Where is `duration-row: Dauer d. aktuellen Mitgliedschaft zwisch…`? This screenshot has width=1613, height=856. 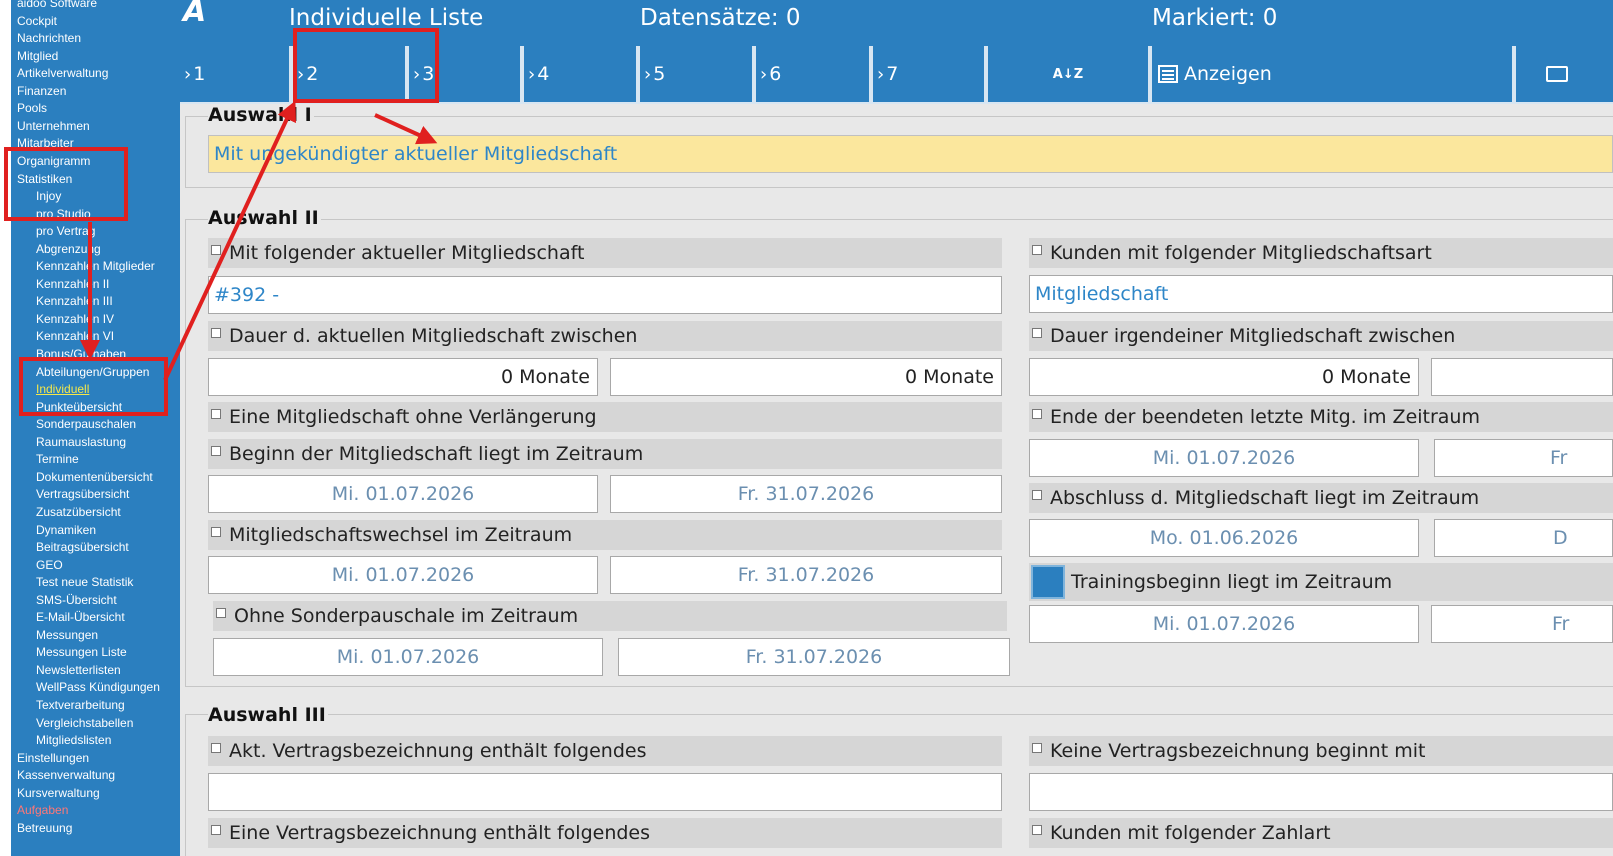 duration-row: Dauer d. aktuellen Mitgliedschaft zwisch… is located at coordinates (605, 336).